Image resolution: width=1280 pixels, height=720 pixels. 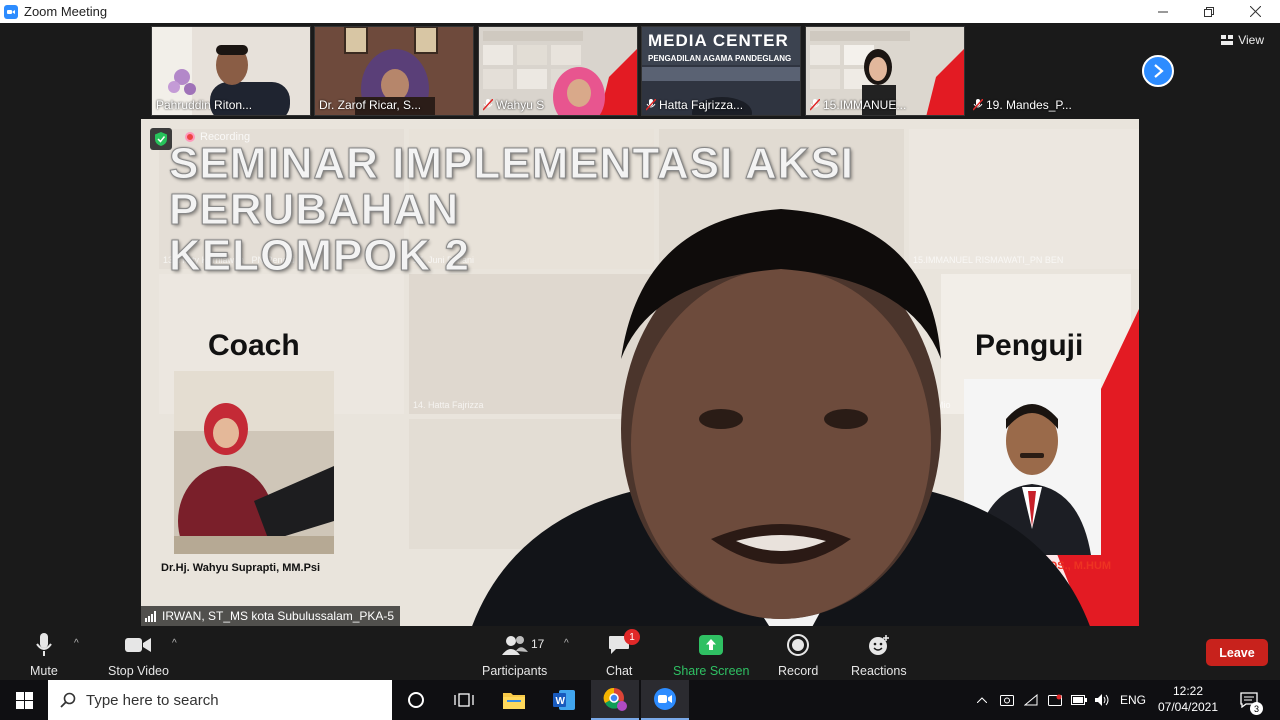 I want to click on recording-dot-icon, so click(x=190, y=137).